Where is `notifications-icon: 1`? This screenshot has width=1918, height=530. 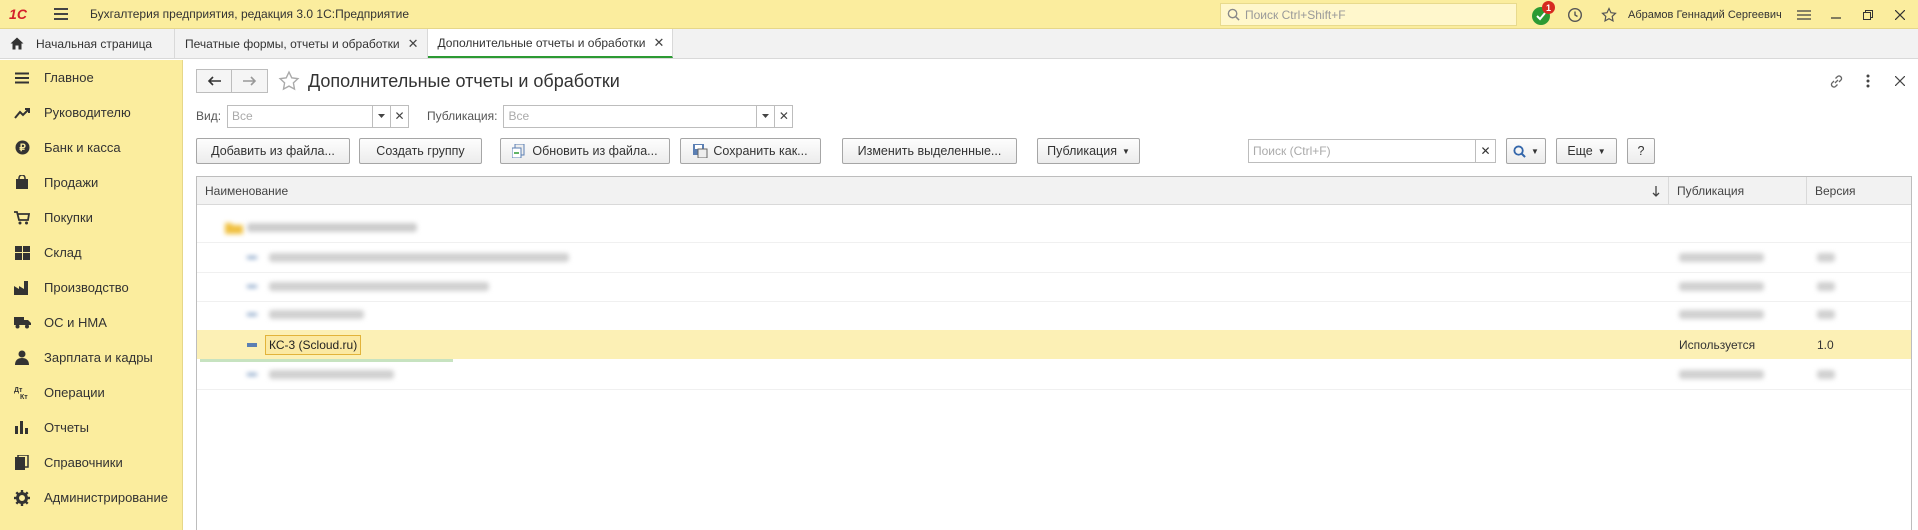 notifications-icon: 1 is located at coordinates (1541, 14).